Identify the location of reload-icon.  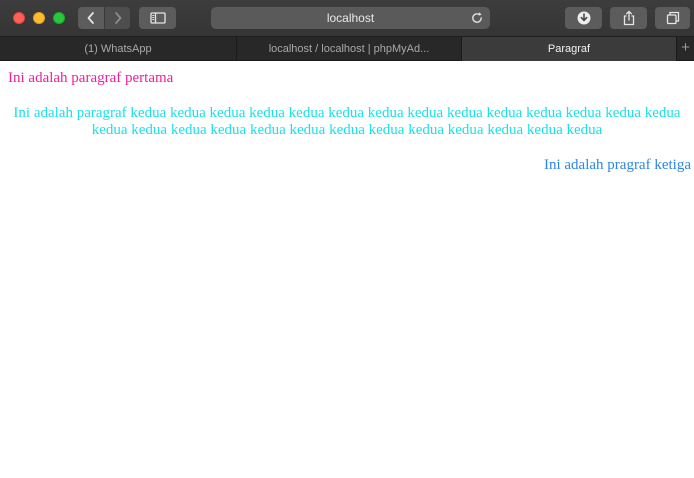
(477, 18).